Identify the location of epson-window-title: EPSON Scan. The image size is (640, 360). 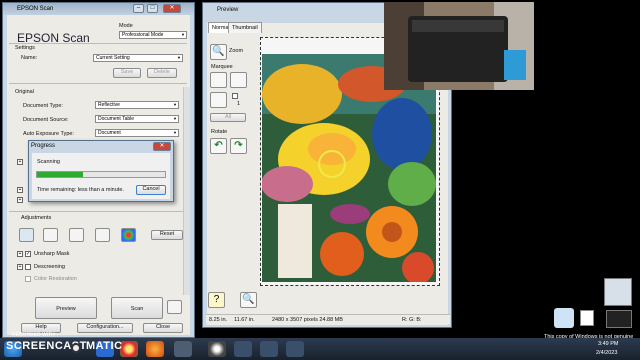
(35, 9).